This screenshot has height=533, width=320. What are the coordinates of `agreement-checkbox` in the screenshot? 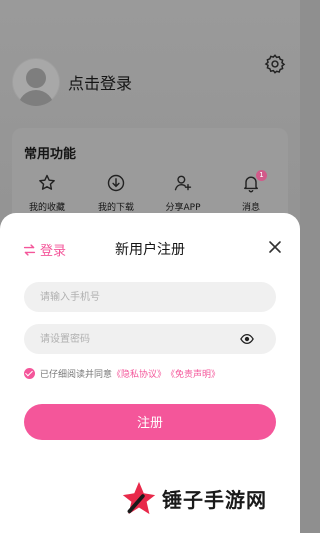 It's located at (29, 373).